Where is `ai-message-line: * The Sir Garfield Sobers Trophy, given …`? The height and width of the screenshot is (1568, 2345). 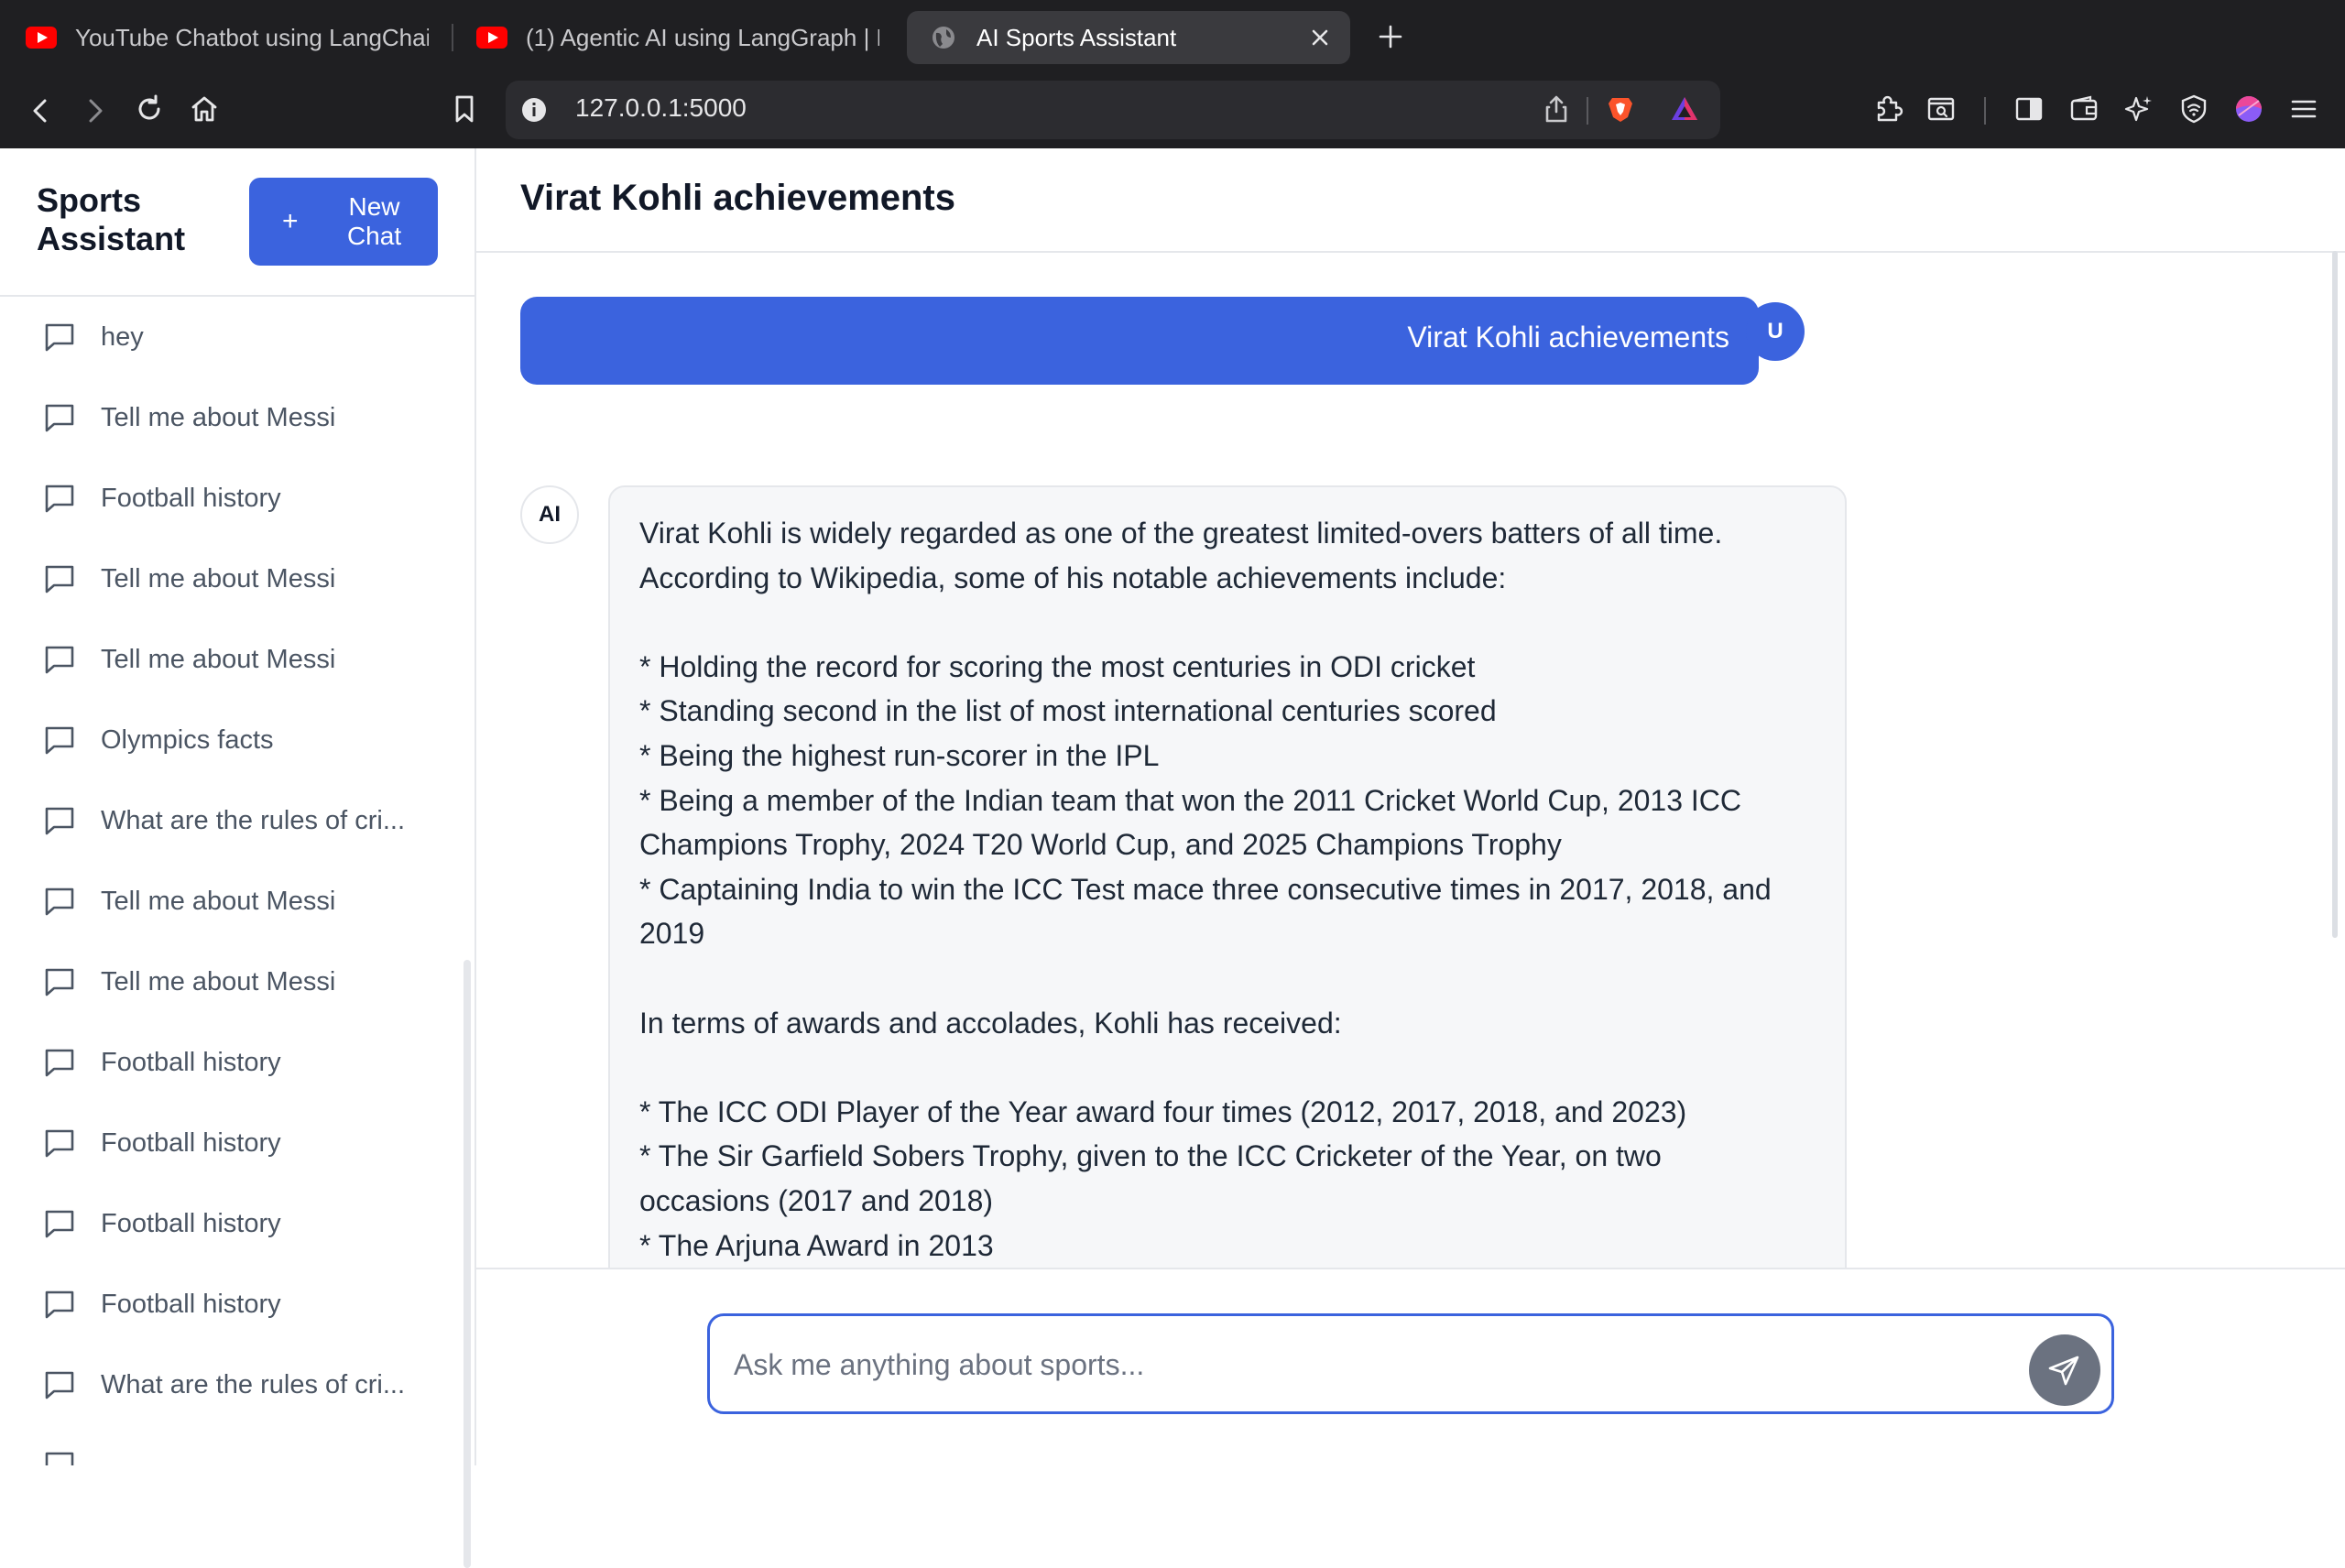 ai-message-line: * The Sir Garfield Sobers Trophy, given … is located at coordinates (1150, 1156).